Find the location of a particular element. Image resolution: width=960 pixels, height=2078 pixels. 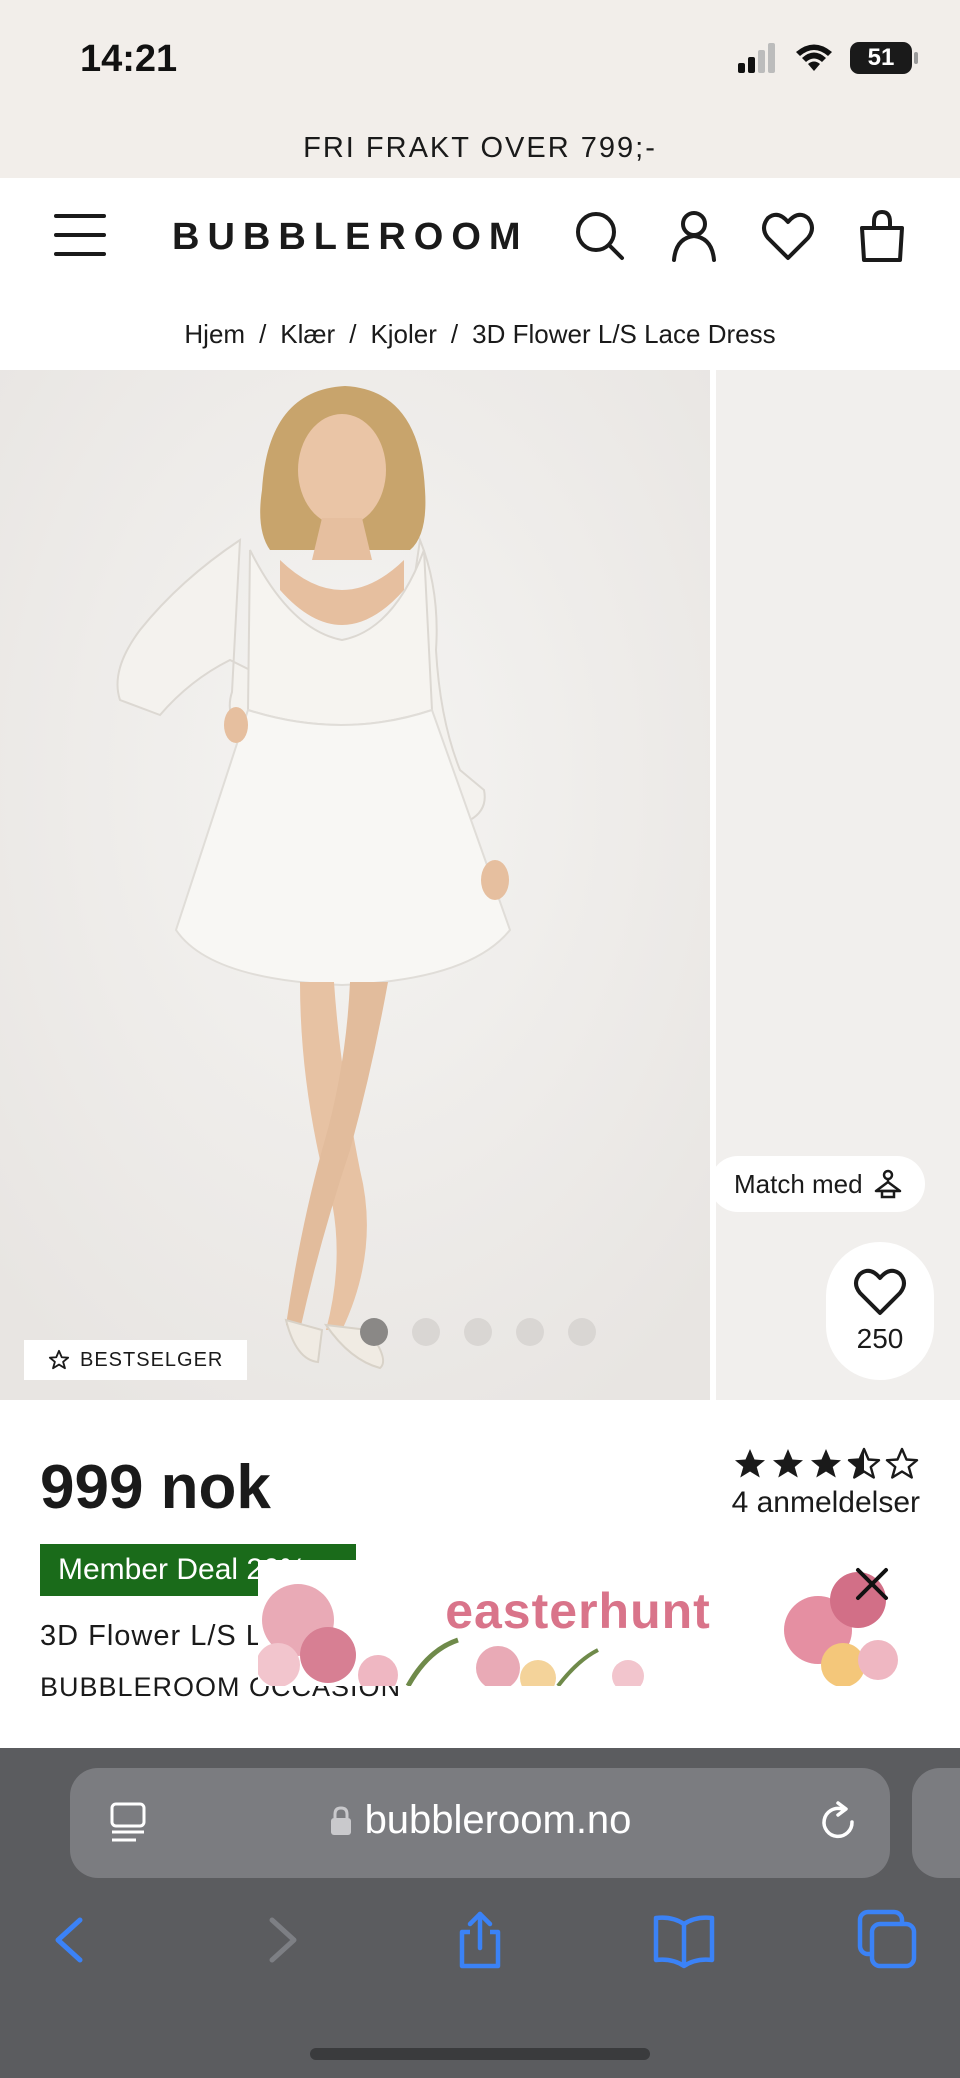

battery-icon: 51 is located at coordinates (884, 58).